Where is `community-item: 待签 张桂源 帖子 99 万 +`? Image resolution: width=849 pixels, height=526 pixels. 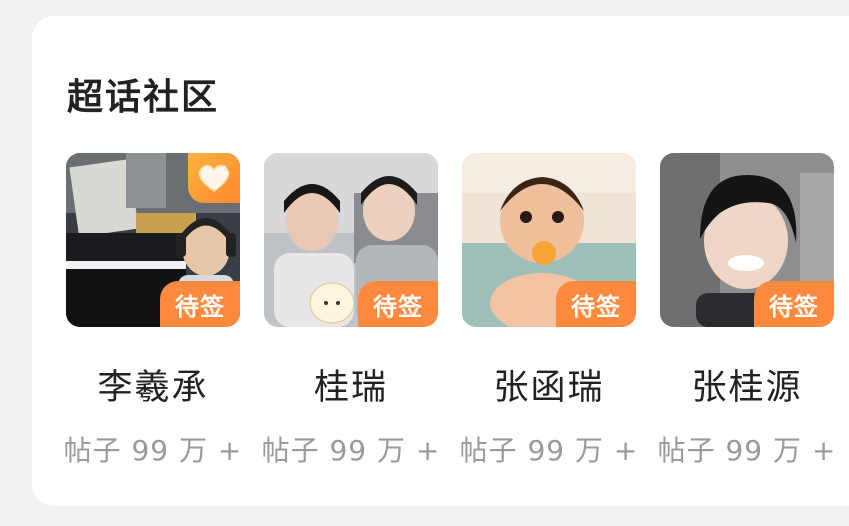 community-item: 待签 张桂源 帖子 99 万 + is located at coordinates (747, 313).